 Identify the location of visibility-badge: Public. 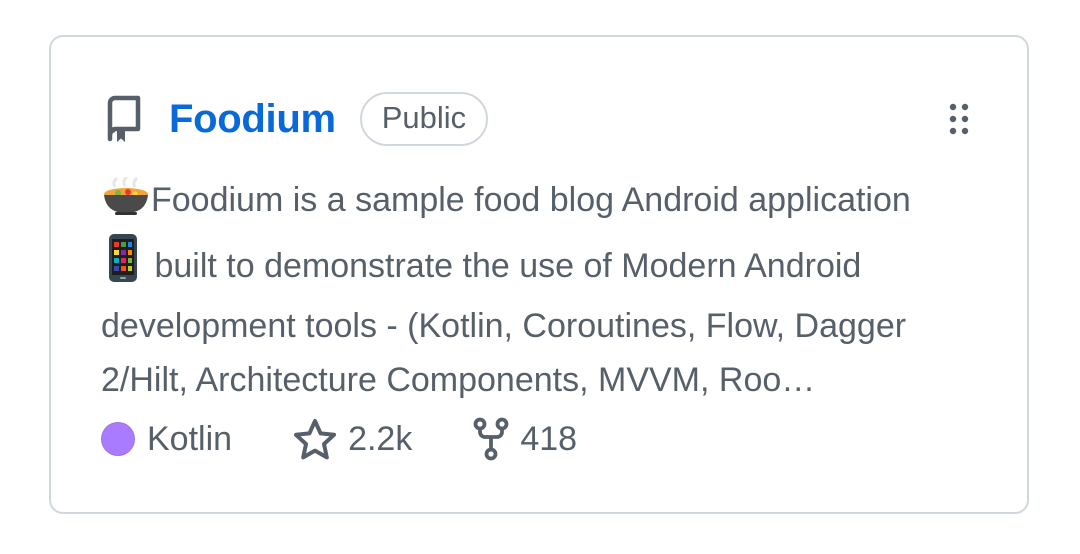
(424, 119).